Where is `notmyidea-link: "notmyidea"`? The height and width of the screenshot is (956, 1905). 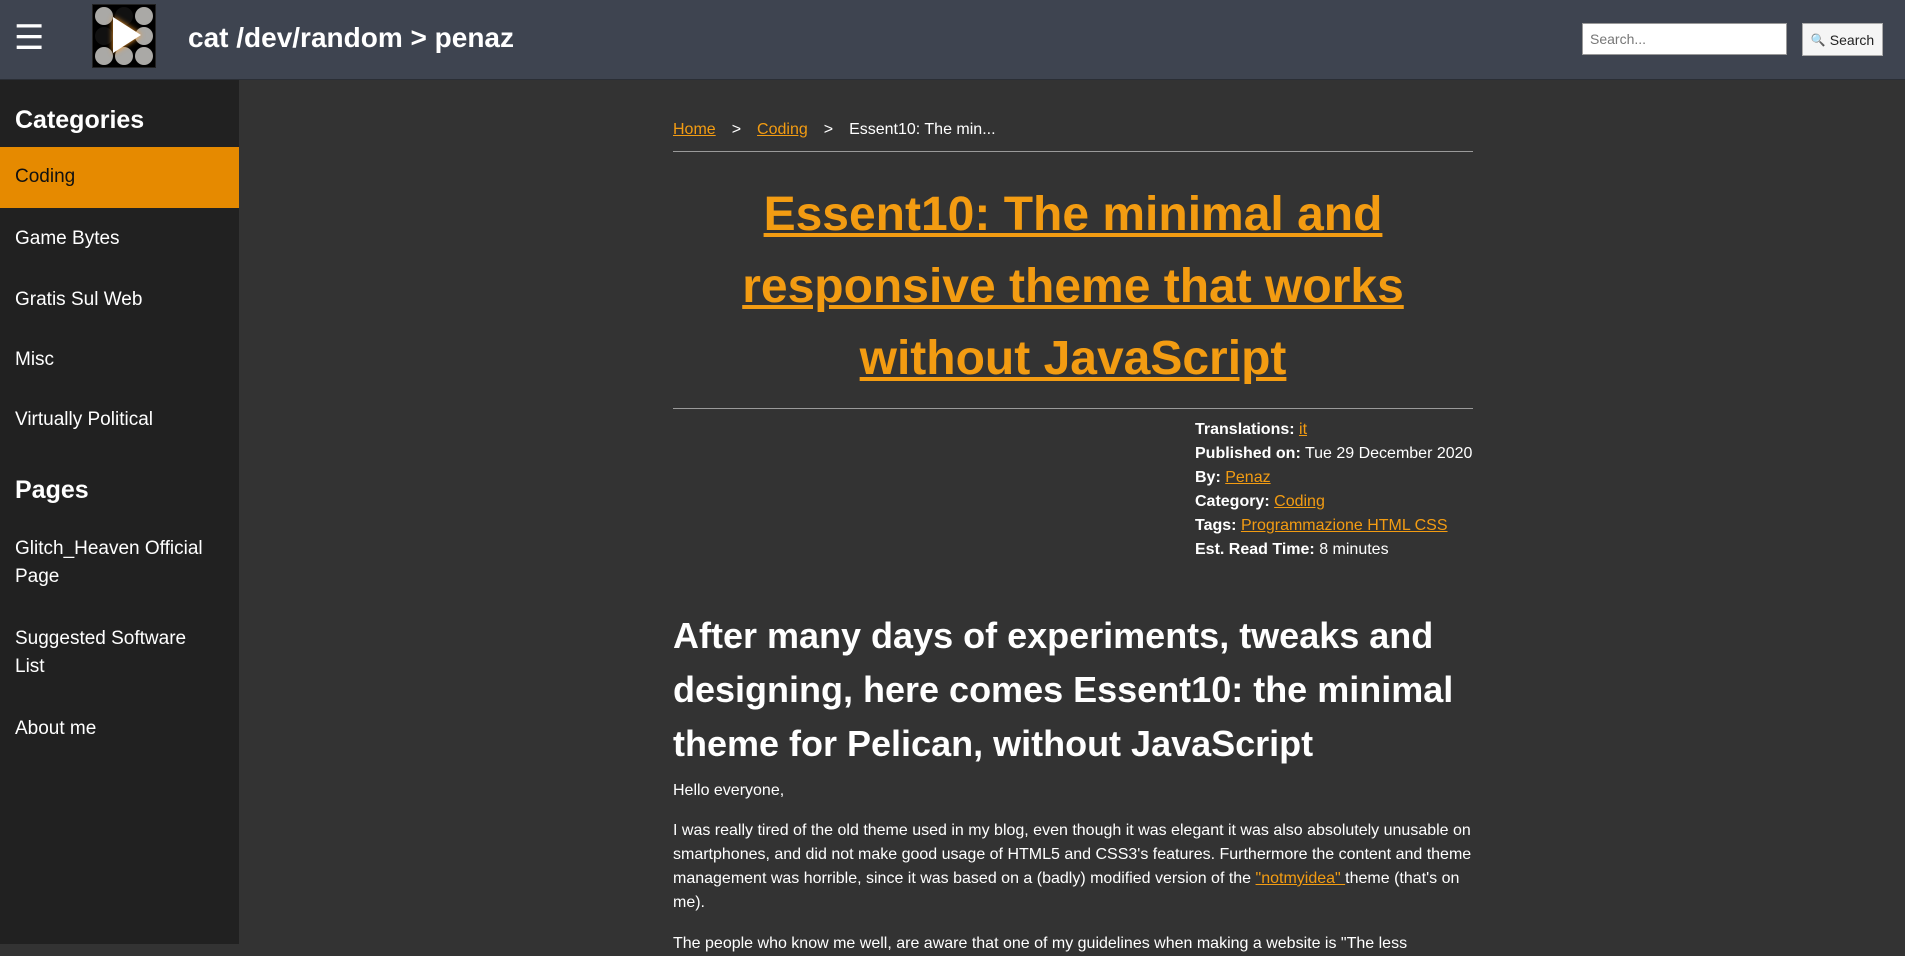 notmyidea-link: "notmyidea" is located at coordinates (1301, 878).